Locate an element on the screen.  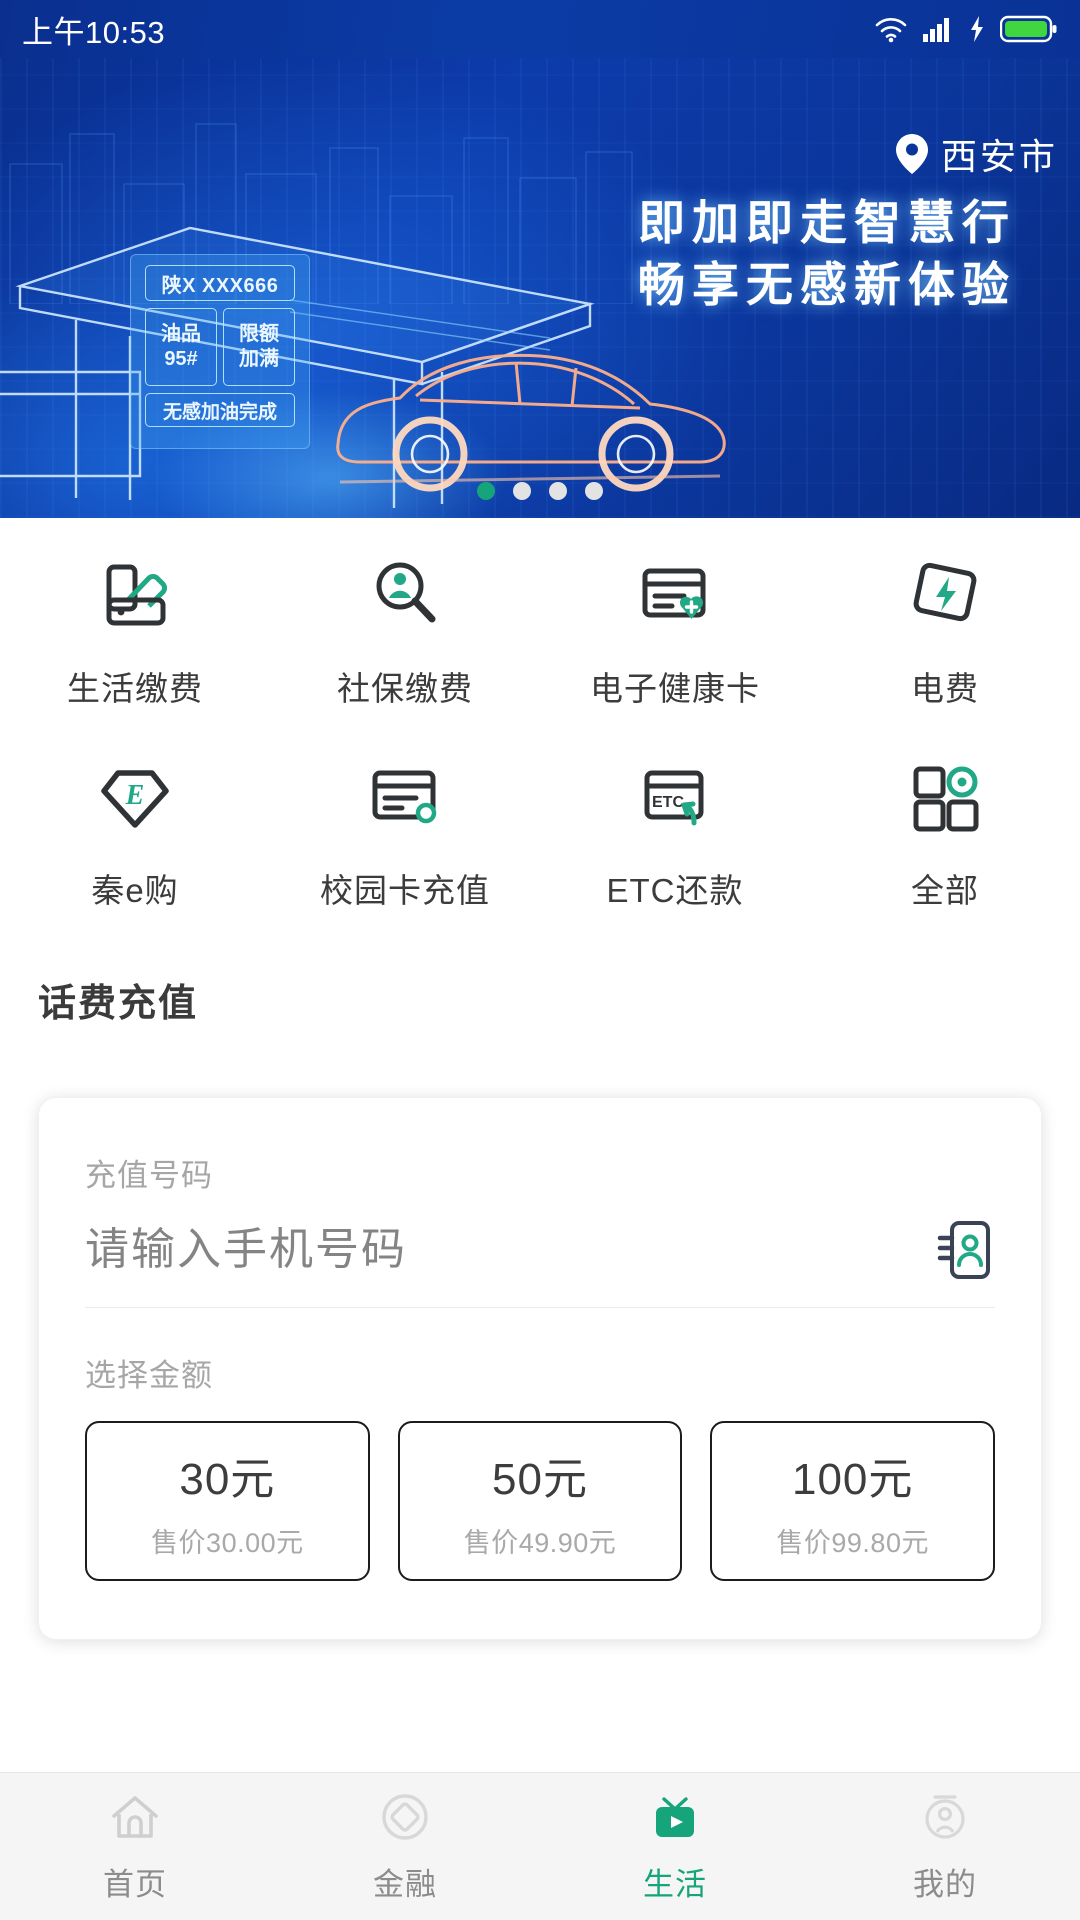
tab-home: 首页 is located at coordinates (135, 1846).